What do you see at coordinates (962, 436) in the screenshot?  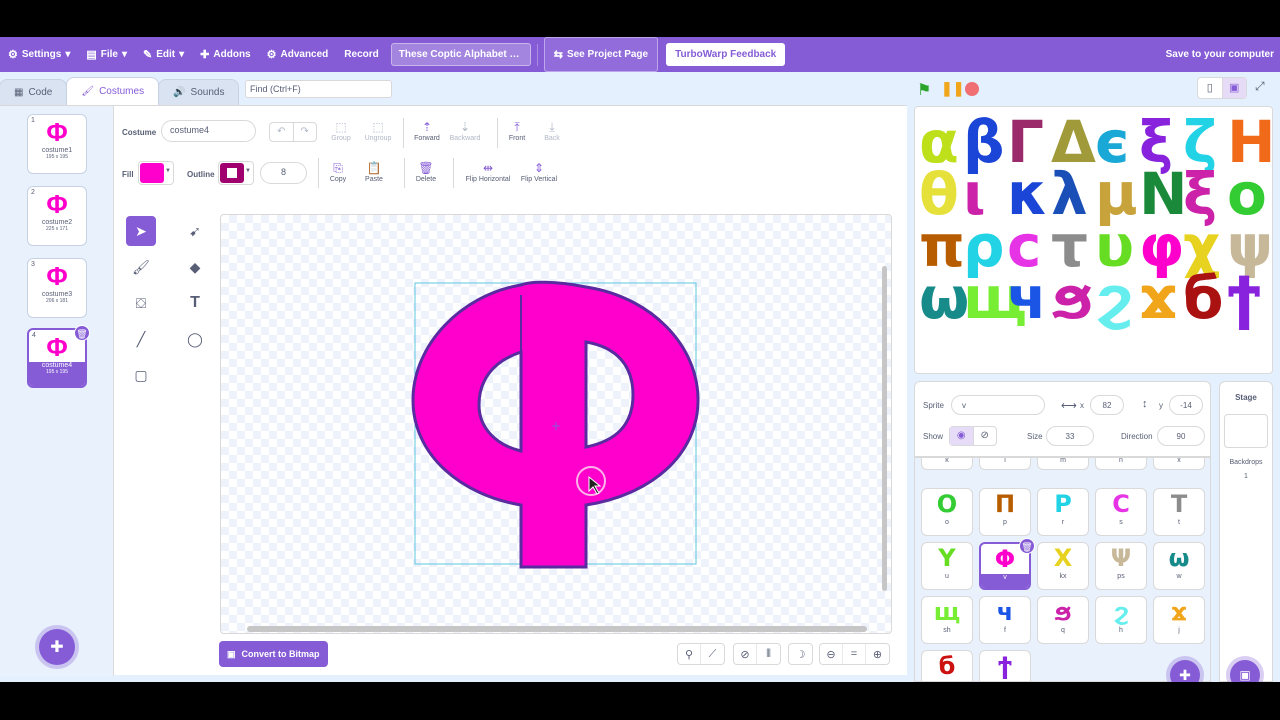 I see `eye-icon: ◉` at bounding box center [962, 436].